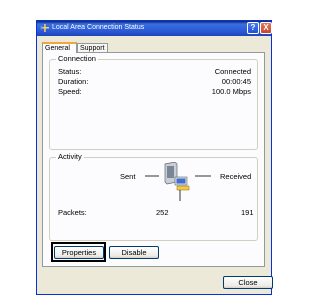  Describe the element at coordinates (236, 176) in the screenshot. I see `received-label: Received` at that location.